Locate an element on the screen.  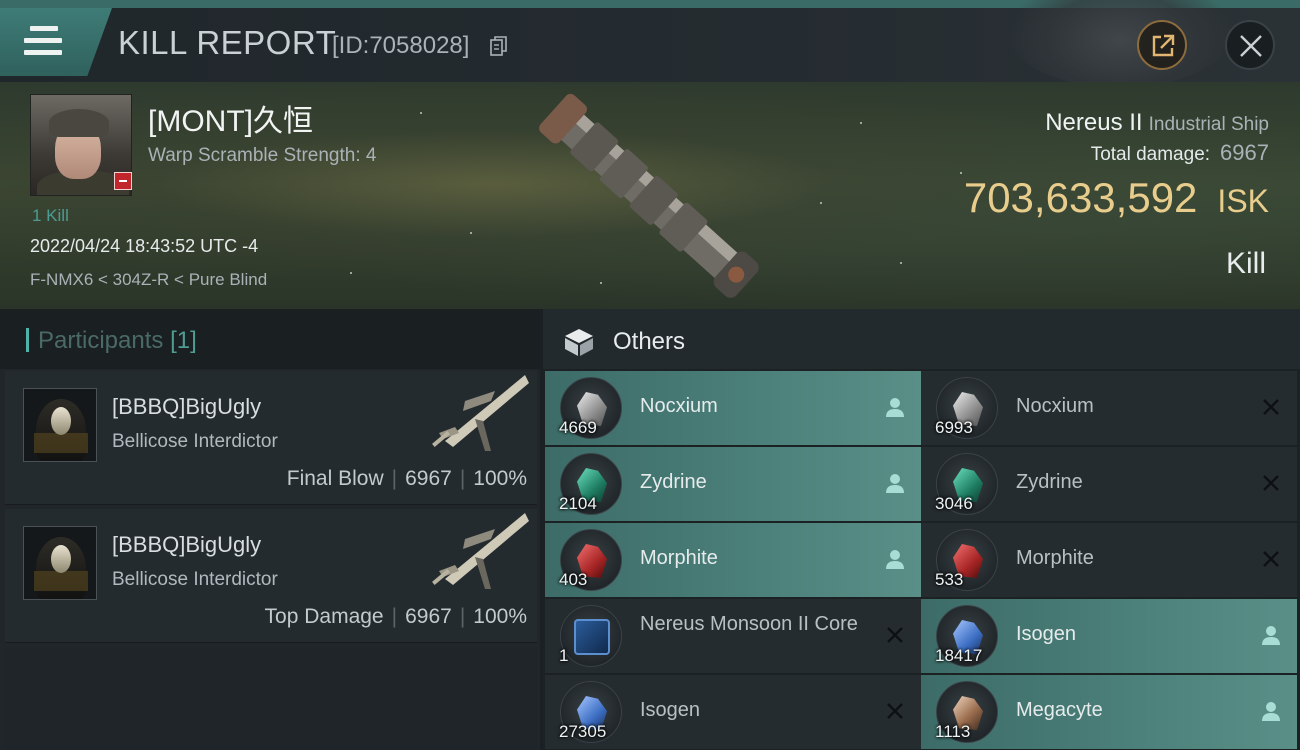
warp-scramble-strength: Warp Scramble Strength: 4 is located at coordinates (262, 155).